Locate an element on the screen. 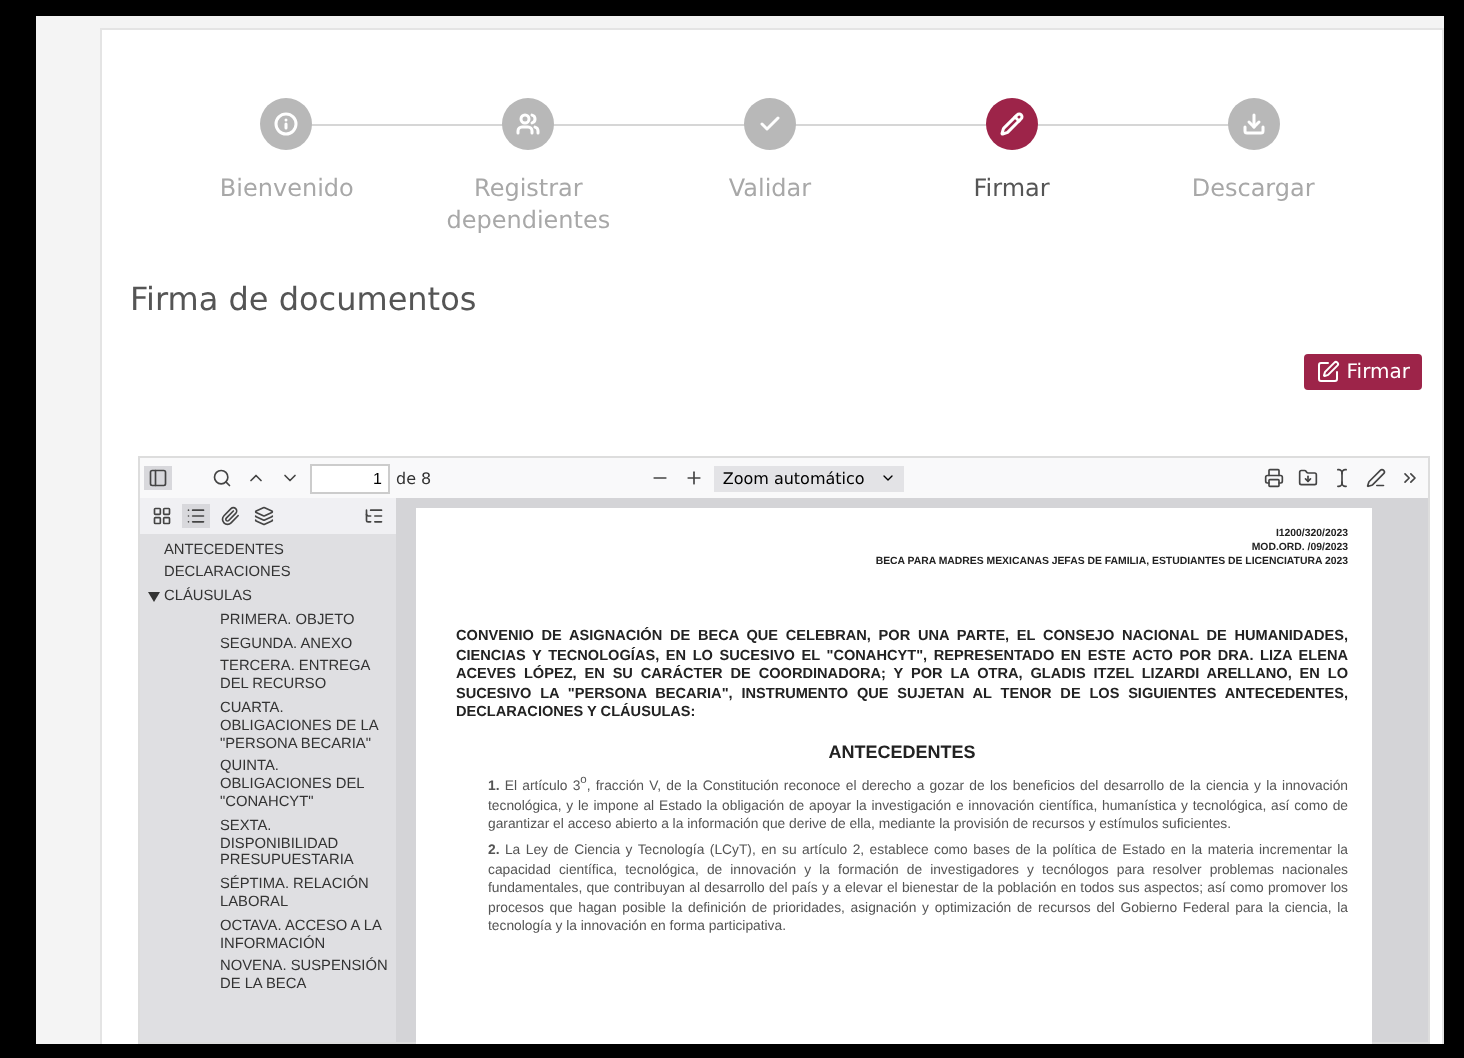 The width and height of the screenshot is (1464, 1058). layers-icon is located at coordinates (264, 516).